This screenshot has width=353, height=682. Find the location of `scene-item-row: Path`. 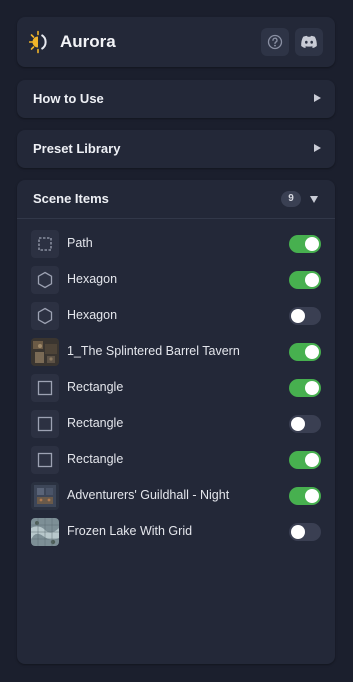

scene-item-row: Path is located at coordinates (176, 244).